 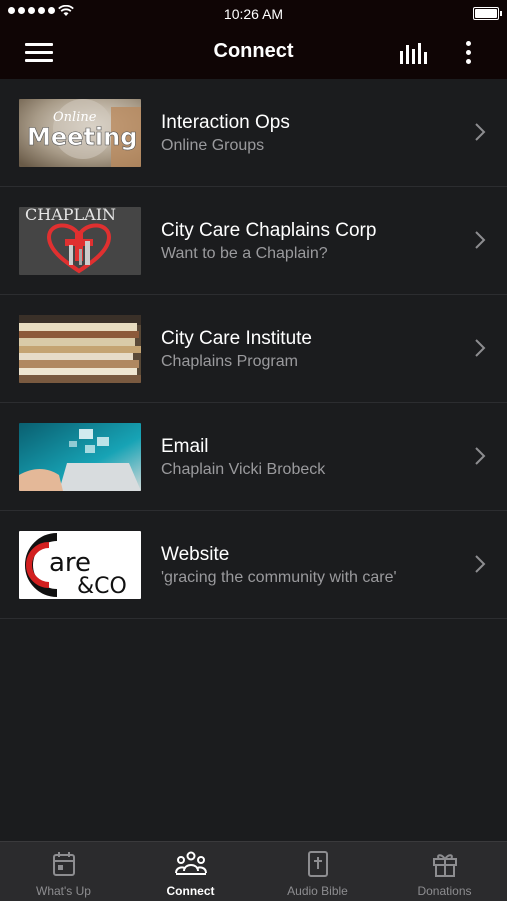 I want to click on svg-text: Meeting, so click(x=82, y=137).